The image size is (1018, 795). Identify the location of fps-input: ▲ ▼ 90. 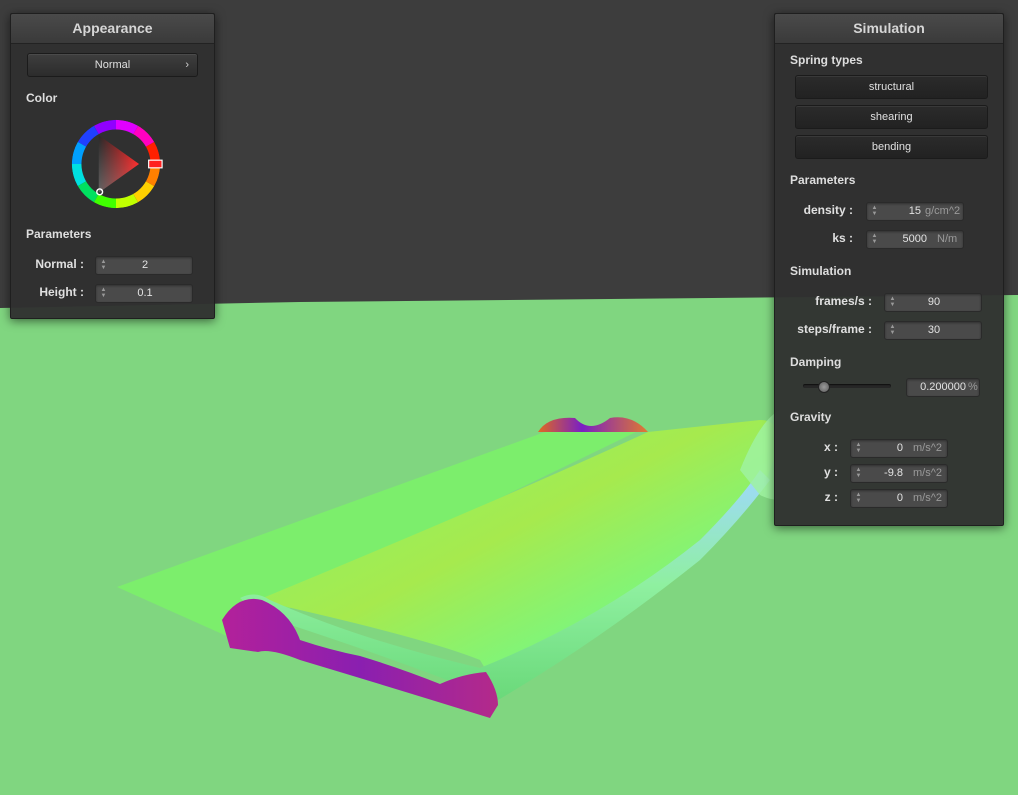
(933, 302).